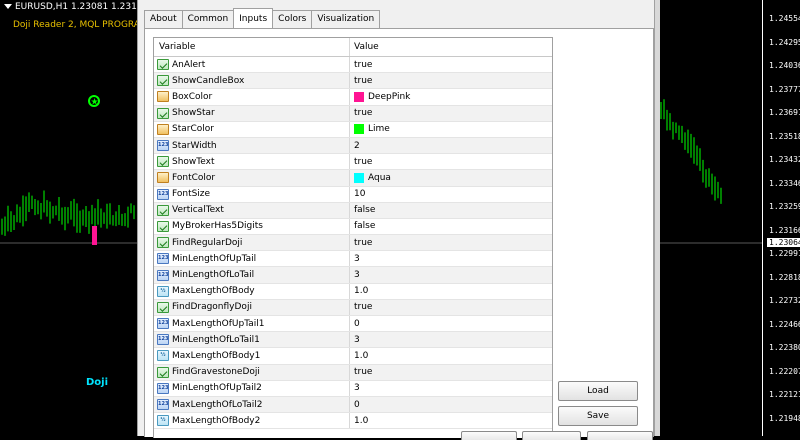  I want to click on tab-common: Common, so click(208, 19).